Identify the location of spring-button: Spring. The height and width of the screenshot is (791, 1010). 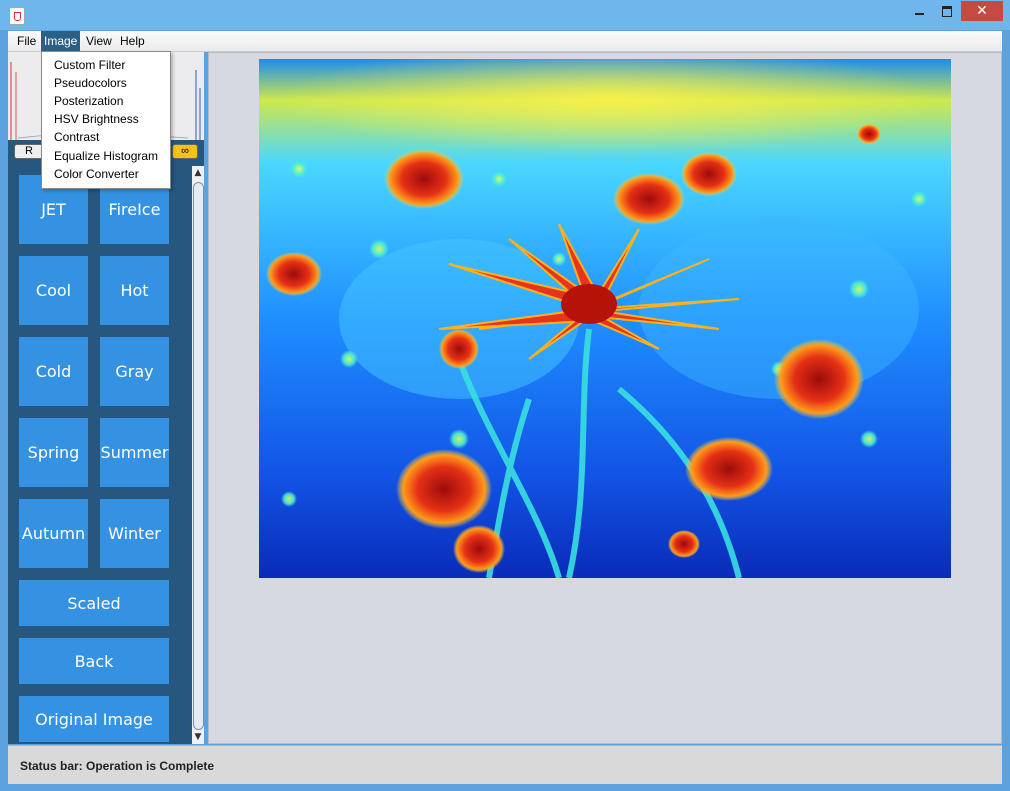
(53, 452).